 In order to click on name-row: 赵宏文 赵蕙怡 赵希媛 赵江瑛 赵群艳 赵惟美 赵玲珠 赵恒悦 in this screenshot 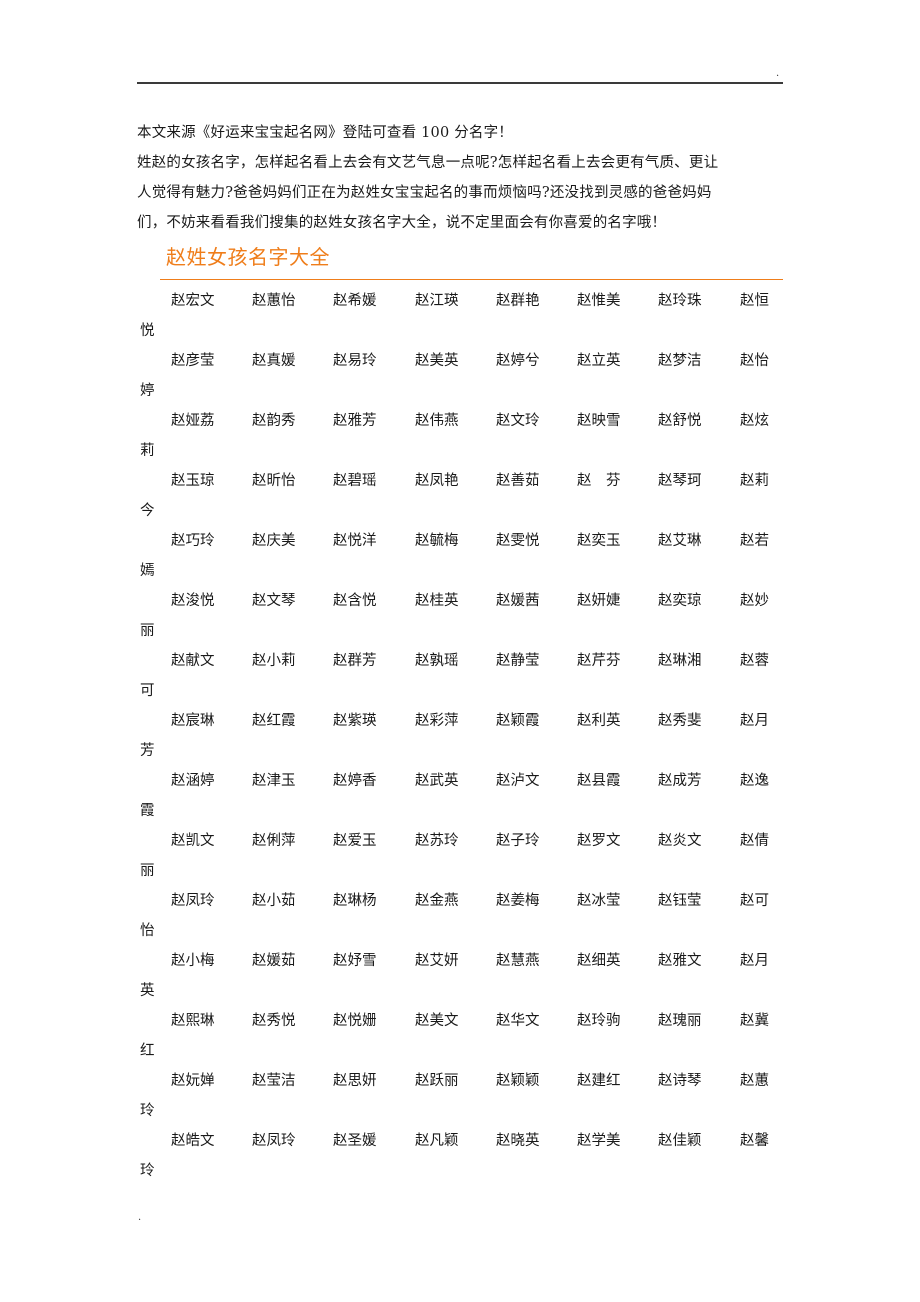, I will do `click(461, 316)`.